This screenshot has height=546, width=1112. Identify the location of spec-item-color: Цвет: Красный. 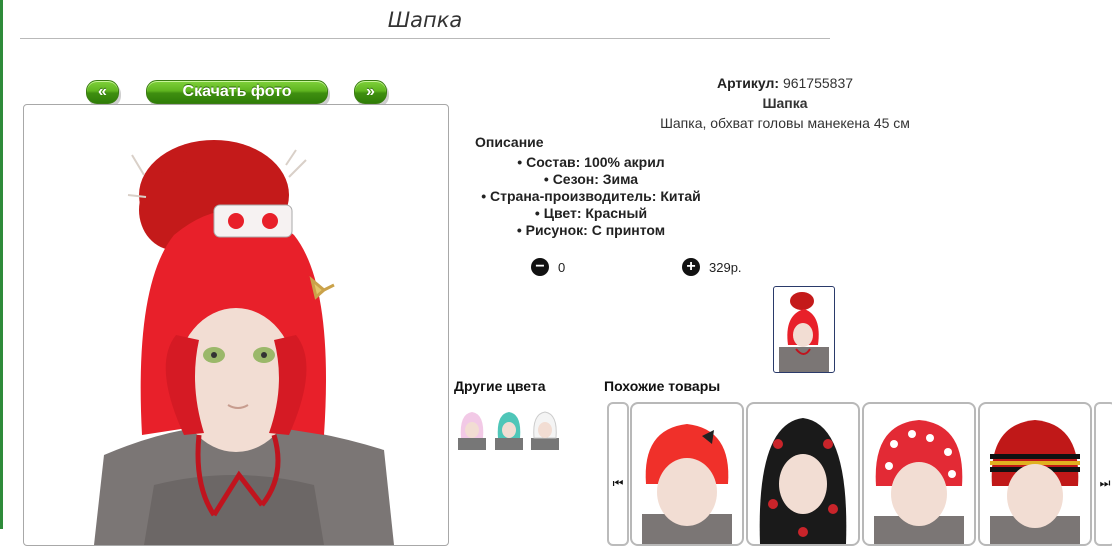
(591, 213).